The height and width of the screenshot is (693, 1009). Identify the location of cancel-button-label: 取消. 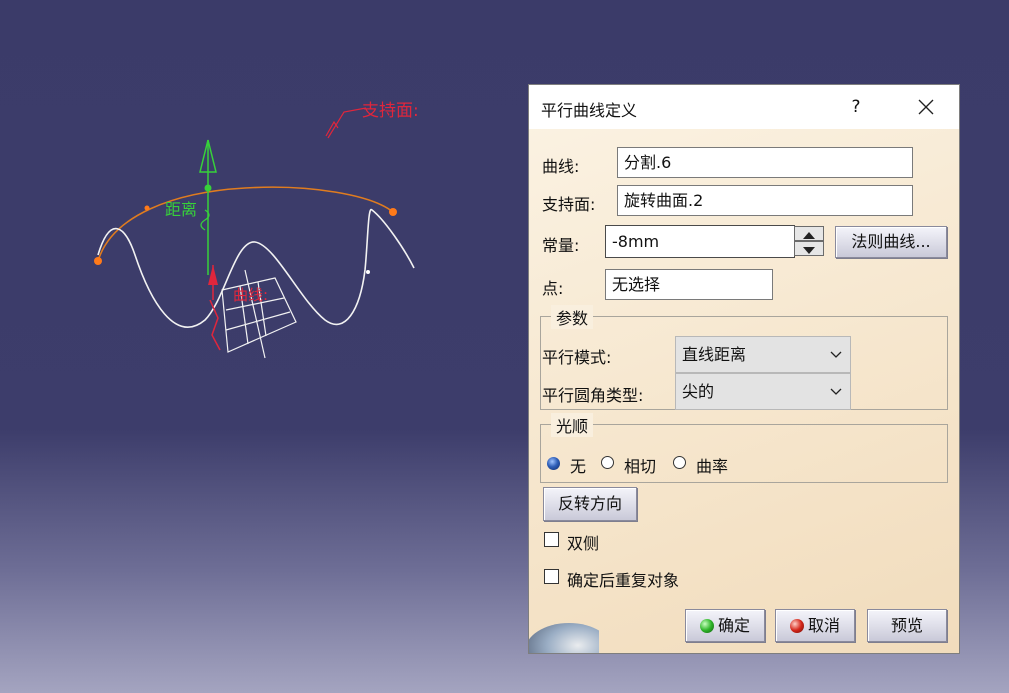
(823, 625).